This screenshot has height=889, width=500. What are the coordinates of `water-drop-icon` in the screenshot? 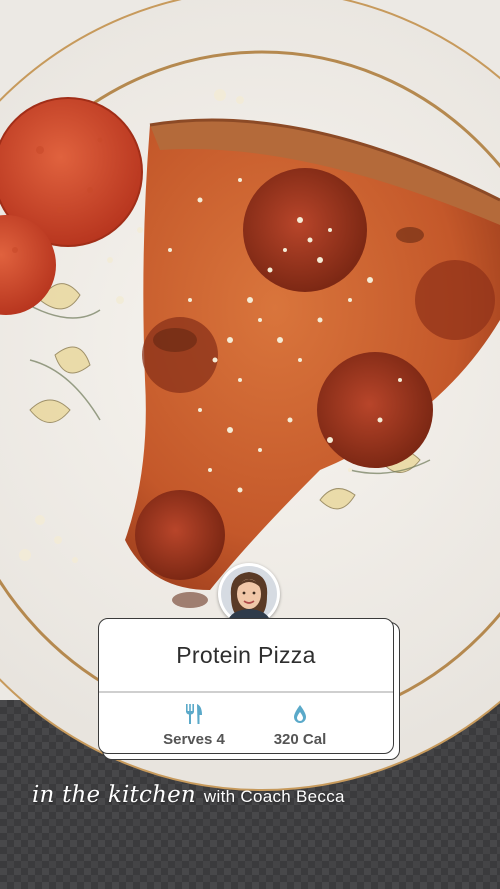 It's located at (300, 714).